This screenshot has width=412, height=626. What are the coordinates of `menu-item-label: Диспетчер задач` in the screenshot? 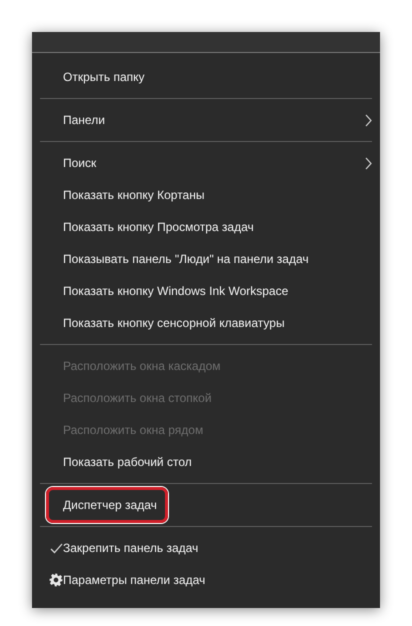 It's located at (110, 505).